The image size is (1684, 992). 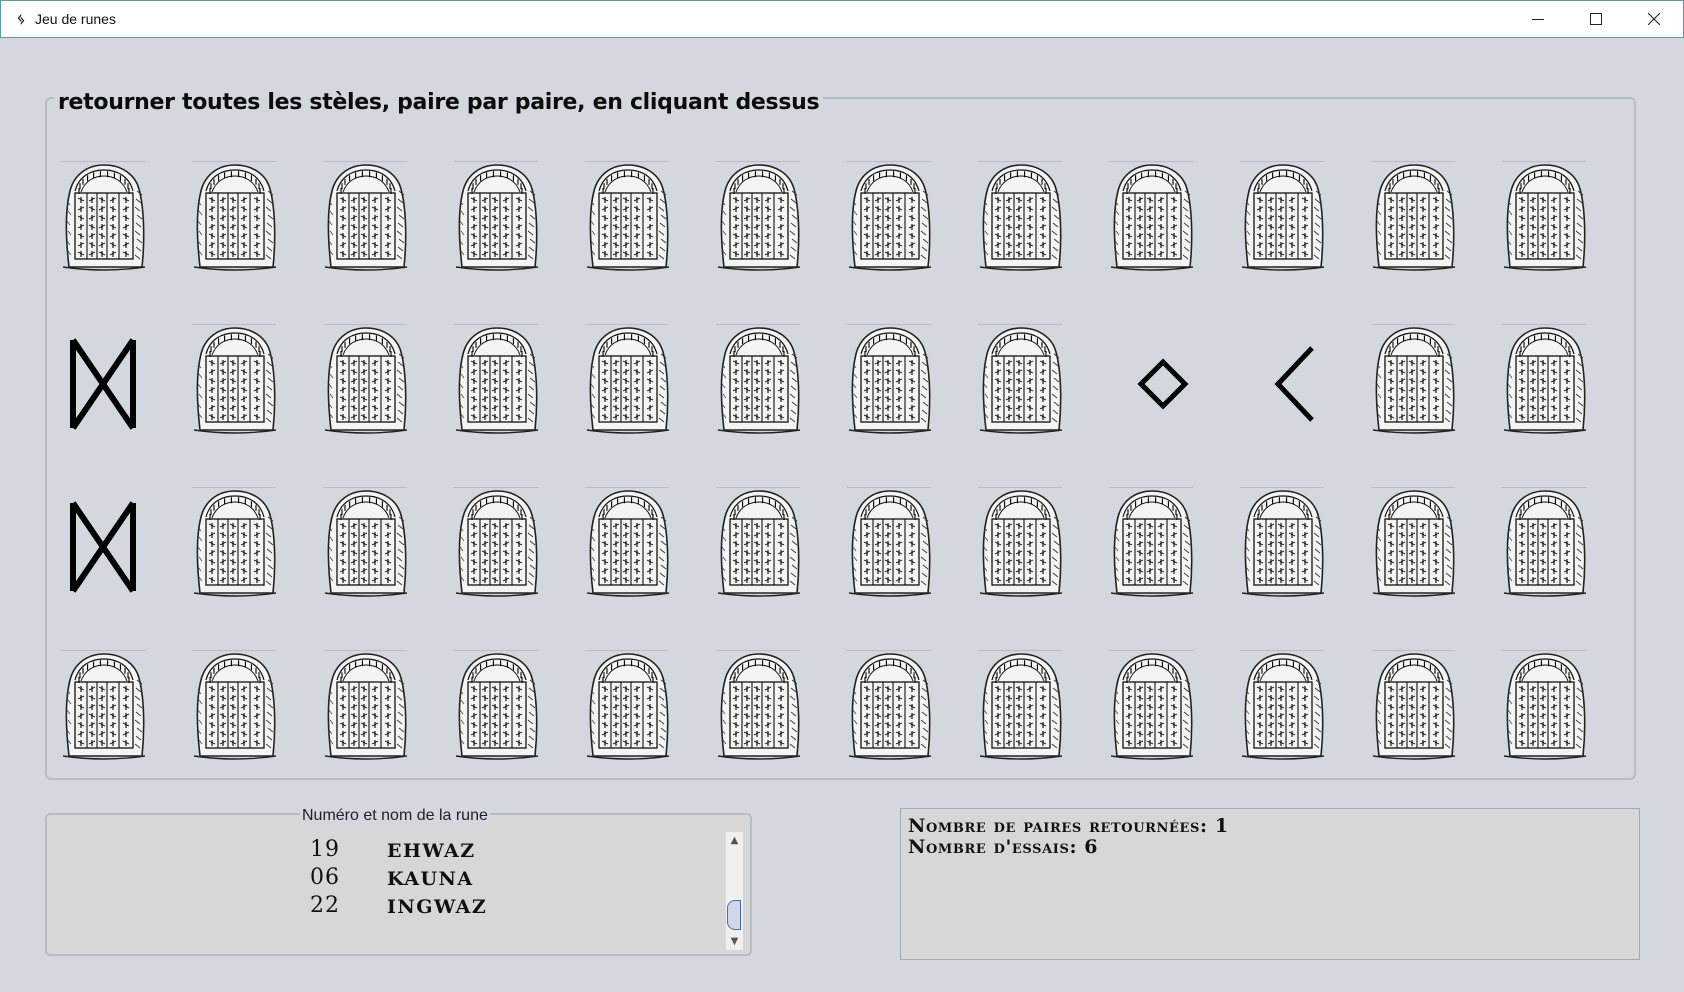 I want to click on scroll-down-arrow-icon: ▼, so click(x=734, y=941).